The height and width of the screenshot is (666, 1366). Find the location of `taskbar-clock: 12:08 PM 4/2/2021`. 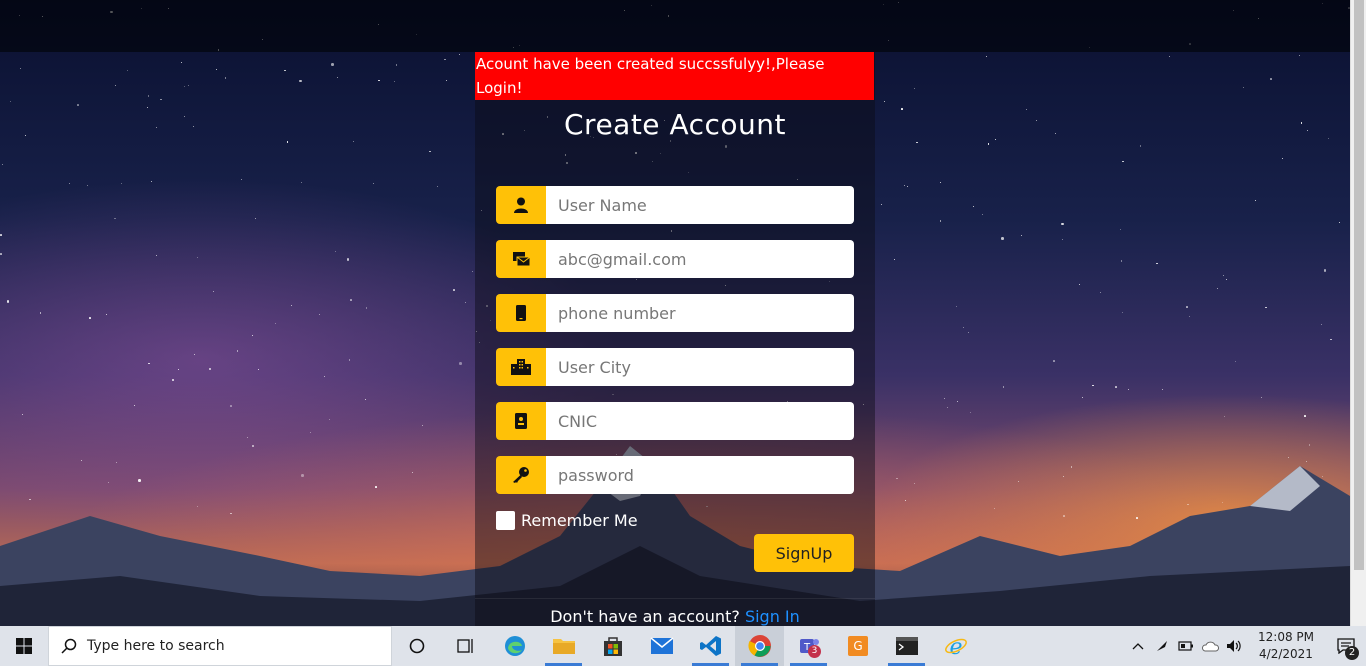

taskbar-clock: 12:08 PM 4/2/2021 is located at coordinates (1286, 646).